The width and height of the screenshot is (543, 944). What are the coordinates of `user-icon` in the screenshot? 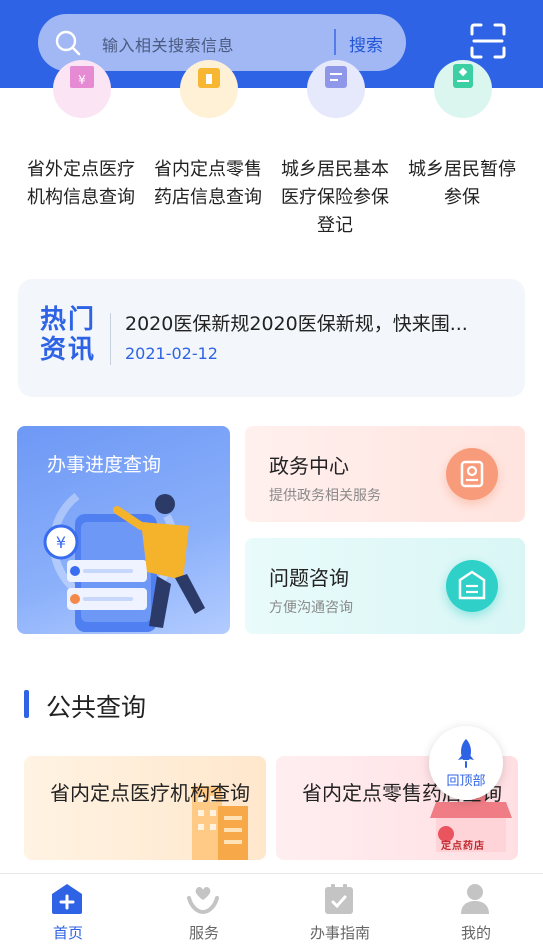 It's located at (475, 899).